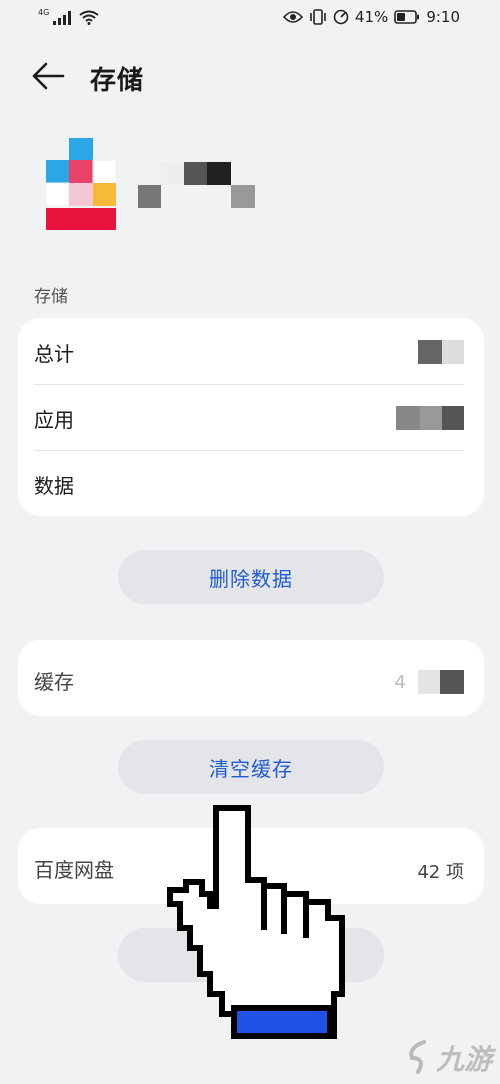 This screenshot has width=500, height=1084. Describe the element at coordinates (440, 872) in the screenshot. I see `row-value: 42 项` at that location.